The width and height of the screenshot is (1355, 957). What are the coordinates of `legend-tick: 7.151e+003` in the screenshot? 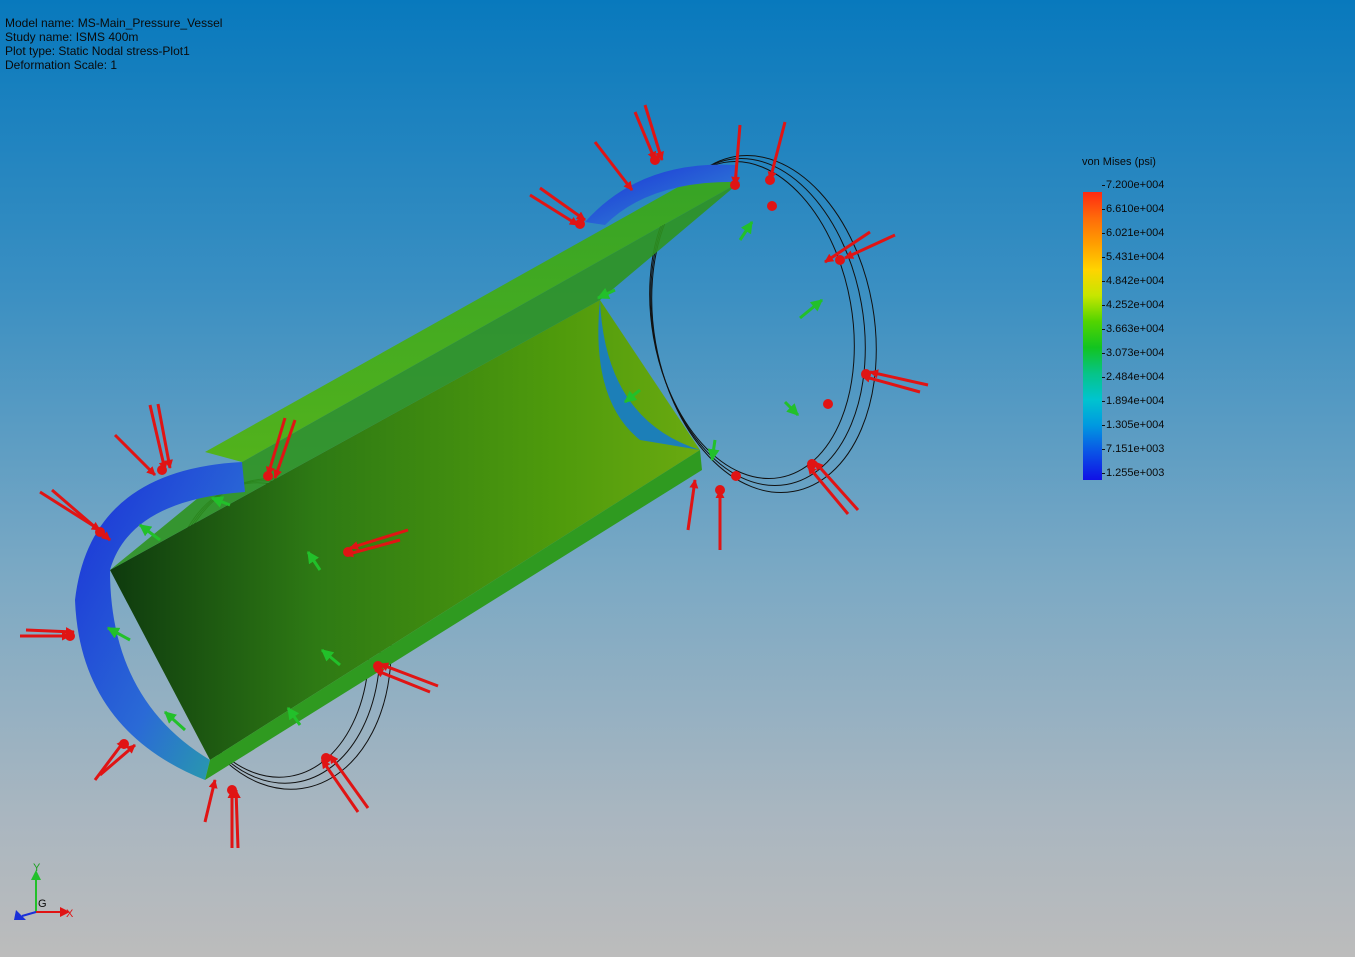 It's located at (1133, 449).